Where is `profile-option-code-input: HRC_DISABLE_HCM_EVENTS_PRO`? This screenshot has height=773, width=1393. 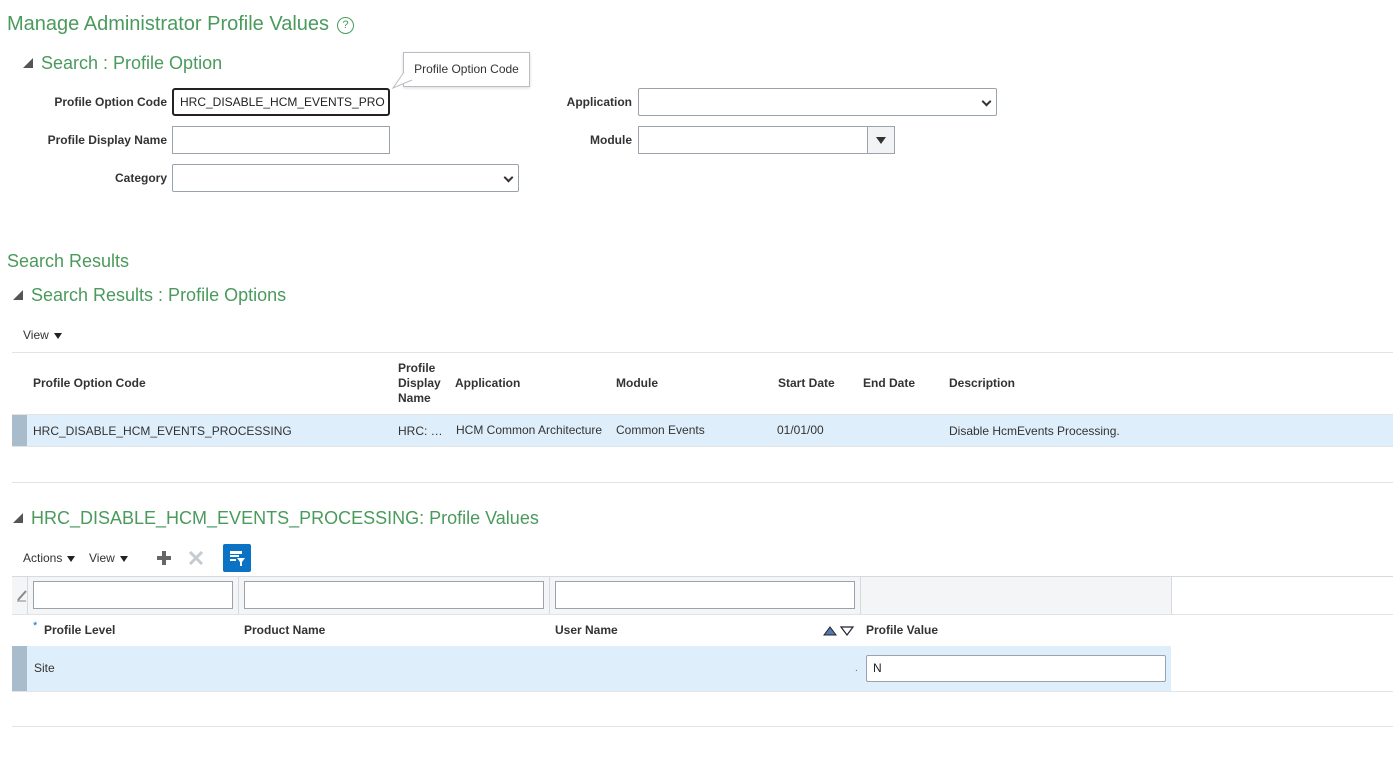 profile-option-code-input: HRC_DISABLE_HCM_EVENTS_PRO is located at coordinates (281, 102).